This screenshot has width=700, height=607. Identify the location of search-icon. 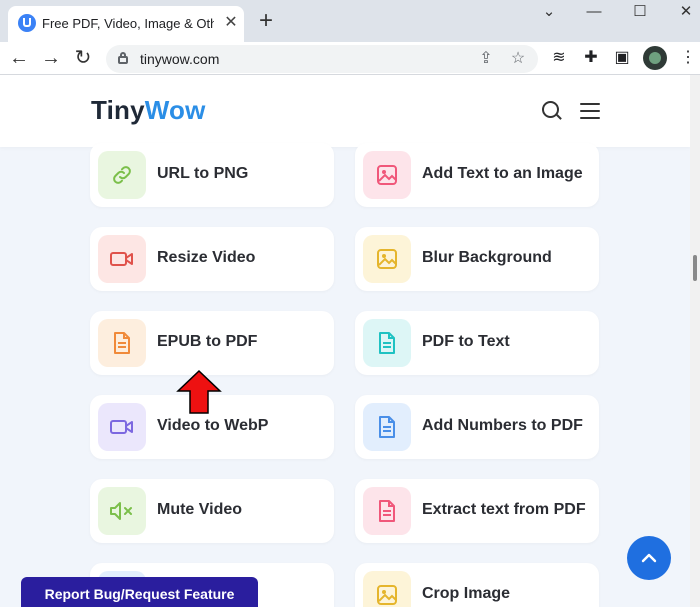
(550, 109).